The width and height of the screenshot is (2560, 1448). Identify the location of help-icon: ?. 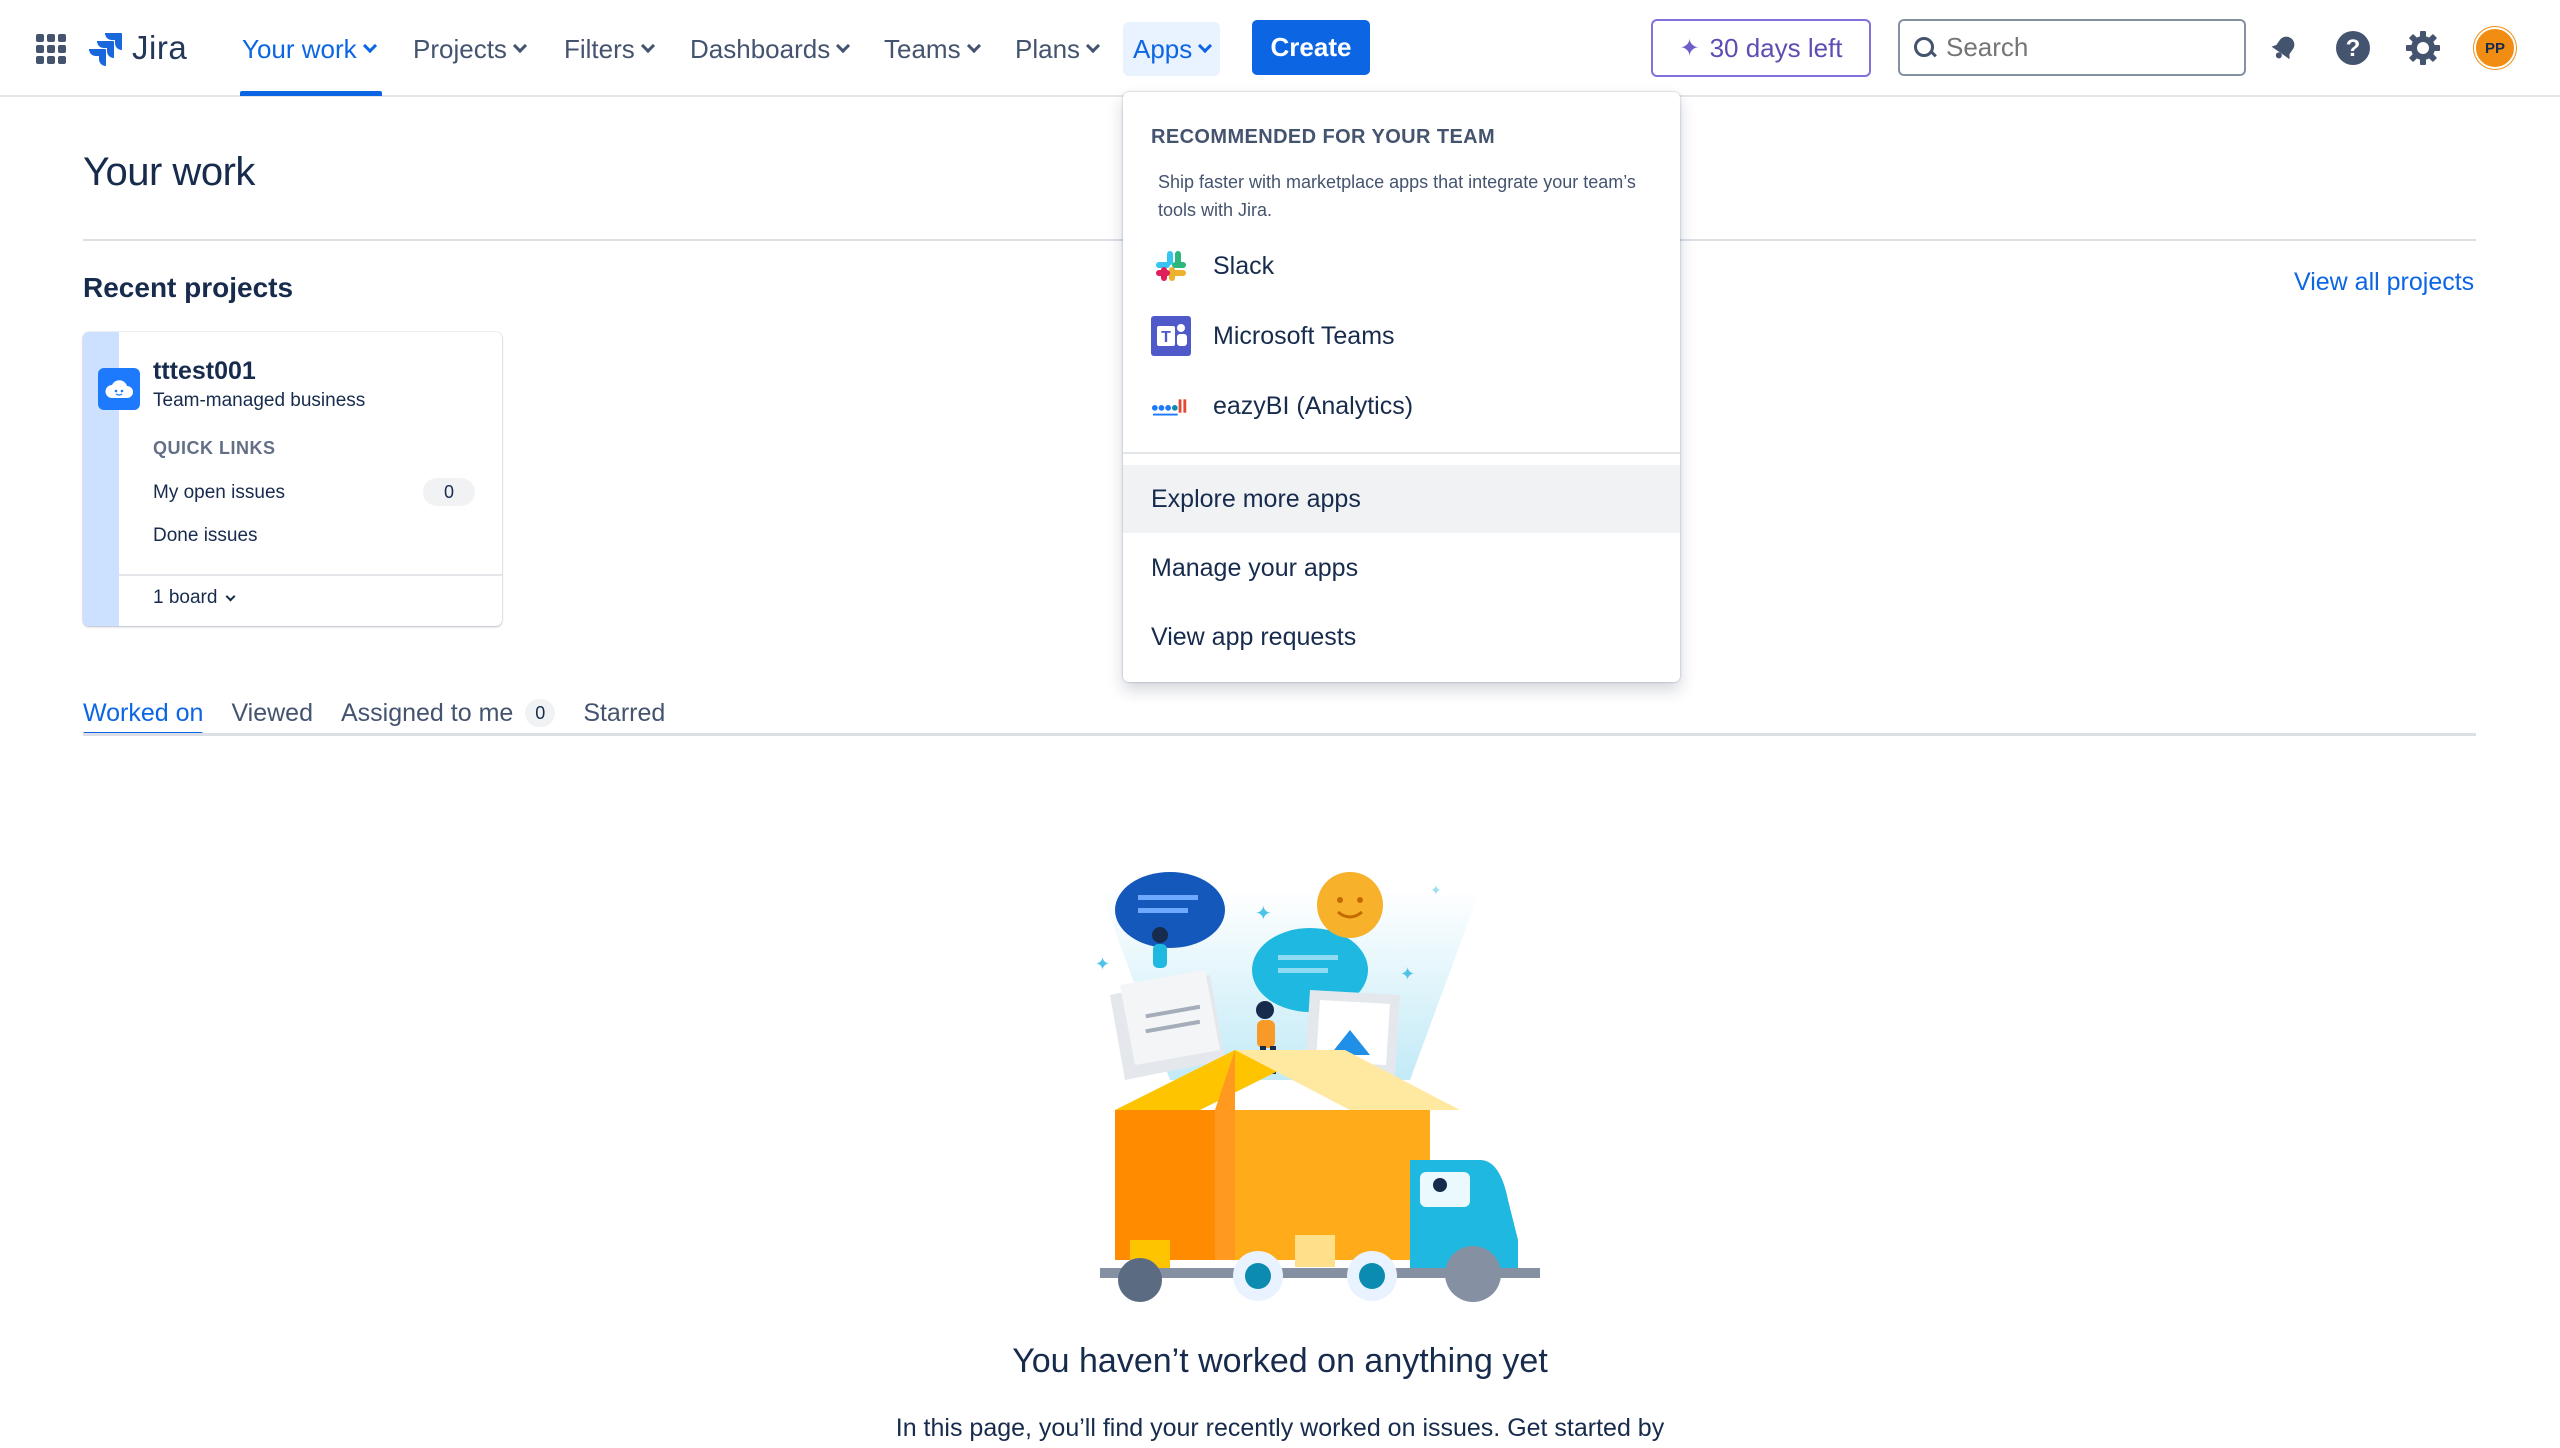
(2353, 48).